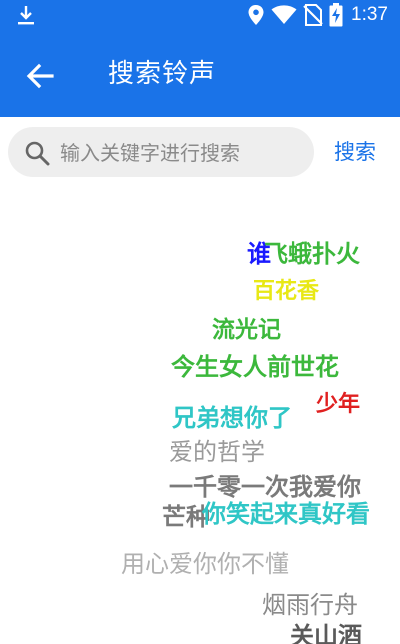 This screenshot has width=400, height=644. What do you see at coordinates (205, 564) in the screenshot?
I see `tag-item: 用心爱你你不懂` at bounding box center [205, 564].